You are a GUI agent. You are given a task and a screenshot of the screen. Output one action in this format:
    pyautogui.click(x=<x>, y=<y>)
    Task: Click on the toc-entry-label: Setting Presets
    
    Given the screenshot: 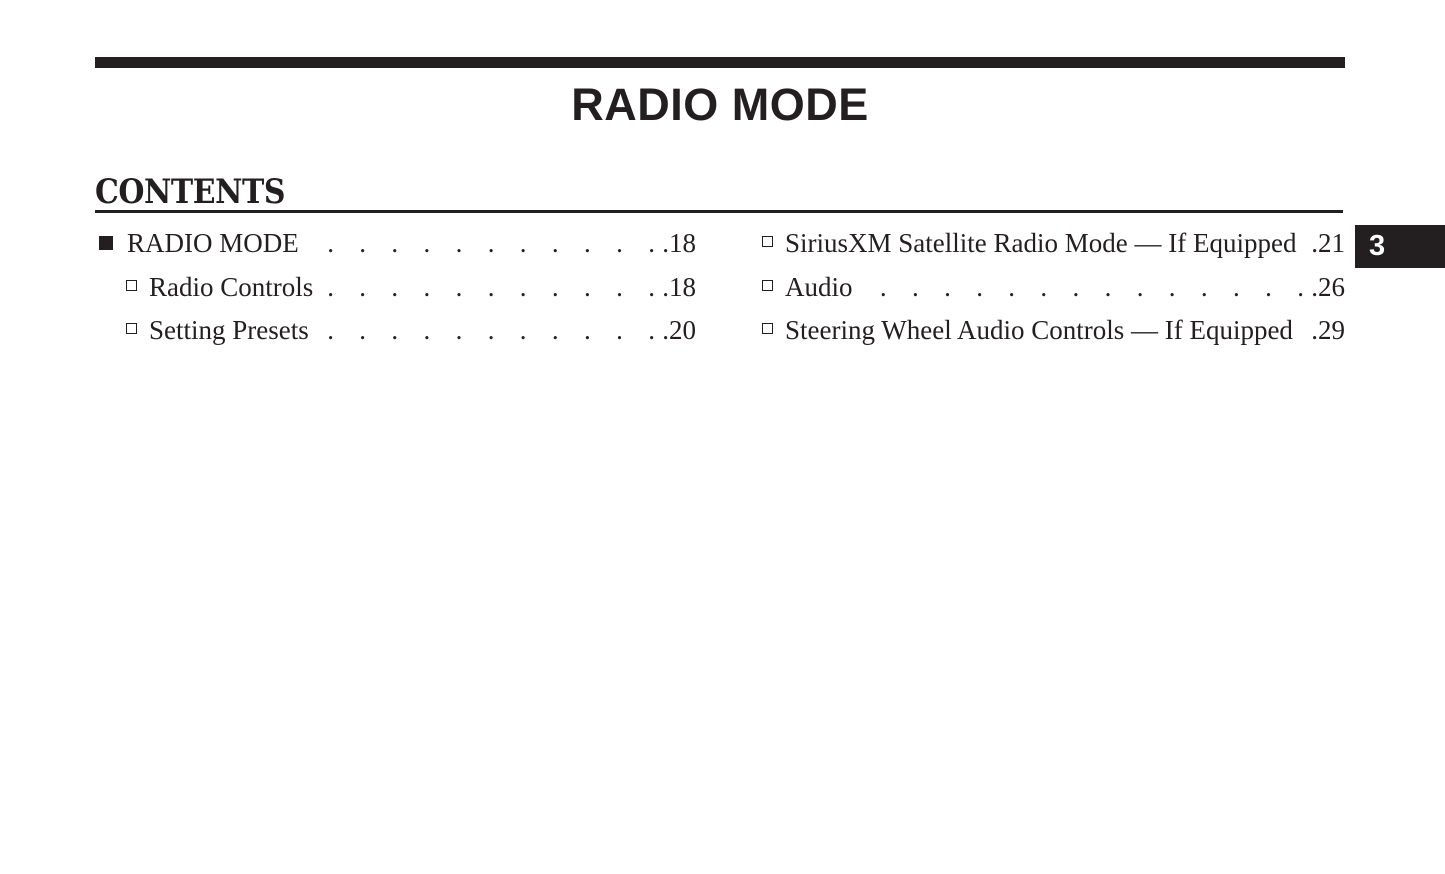 What is the action you would take?
    pyautogui.click(x=229, y=330)
    